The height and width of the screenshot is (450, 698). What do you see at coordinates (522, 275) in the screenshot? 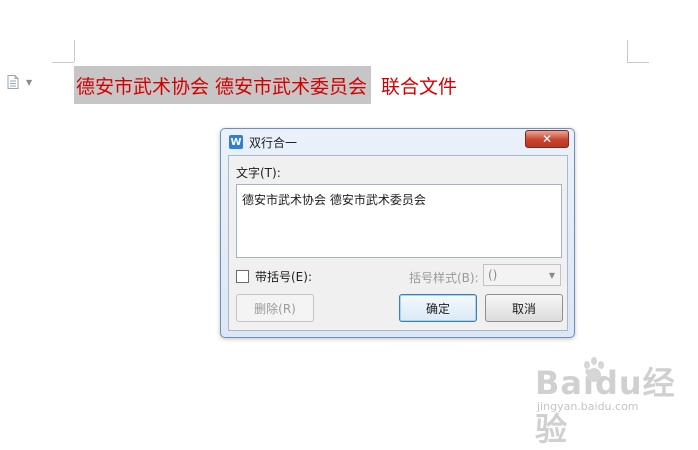
I see `bracket-style-select: () ▼` at bounding box center [522, 275].